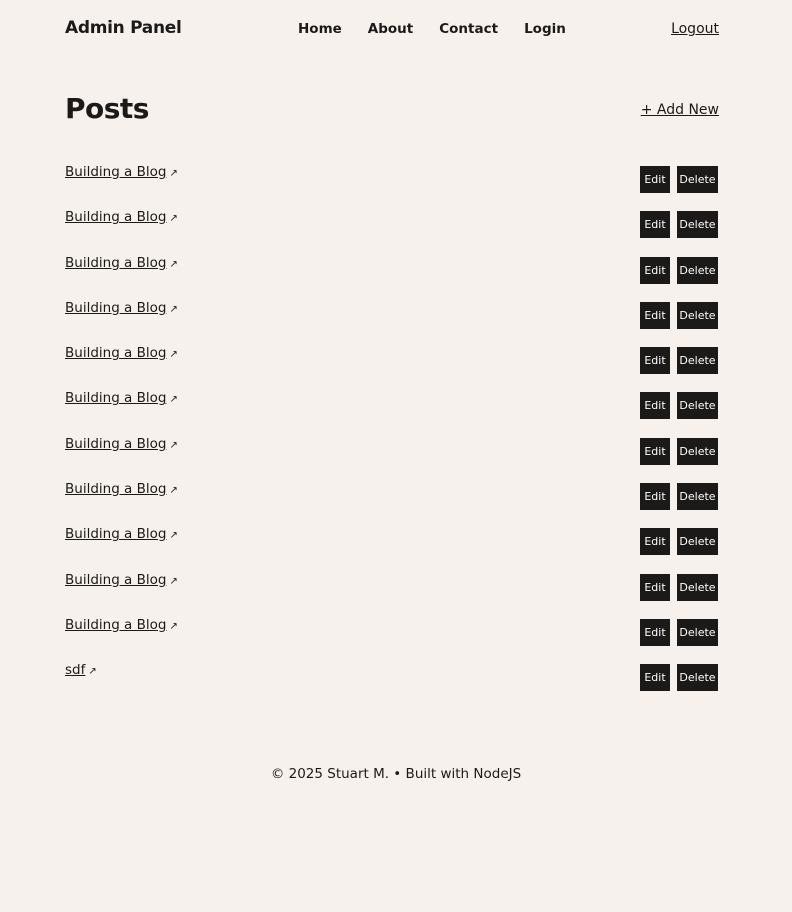 The image size is (792, 912). I want to click on nav-link-about: About, so click(390, 29).